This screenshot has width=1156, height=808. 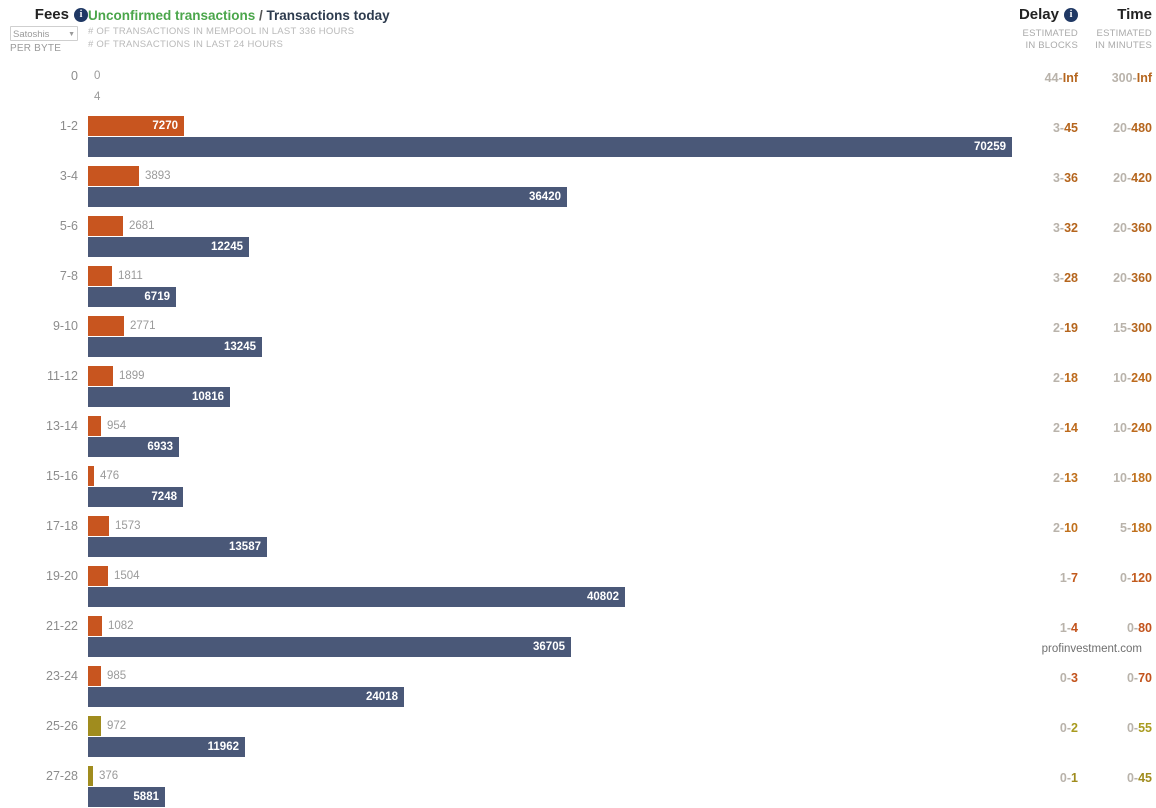 What do you see at coordinates (550, 726) in the screenshot?
I see `unconfirmed-bar-wrapper: 972` at bounding box center [550, 726].